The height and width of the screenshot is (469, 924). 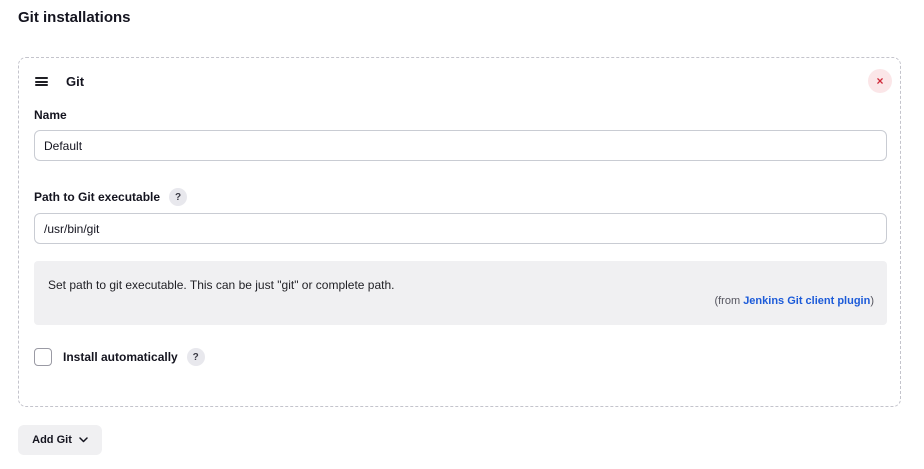 I want to click on add-git-label: Add Git, so click(x=52, y=440).